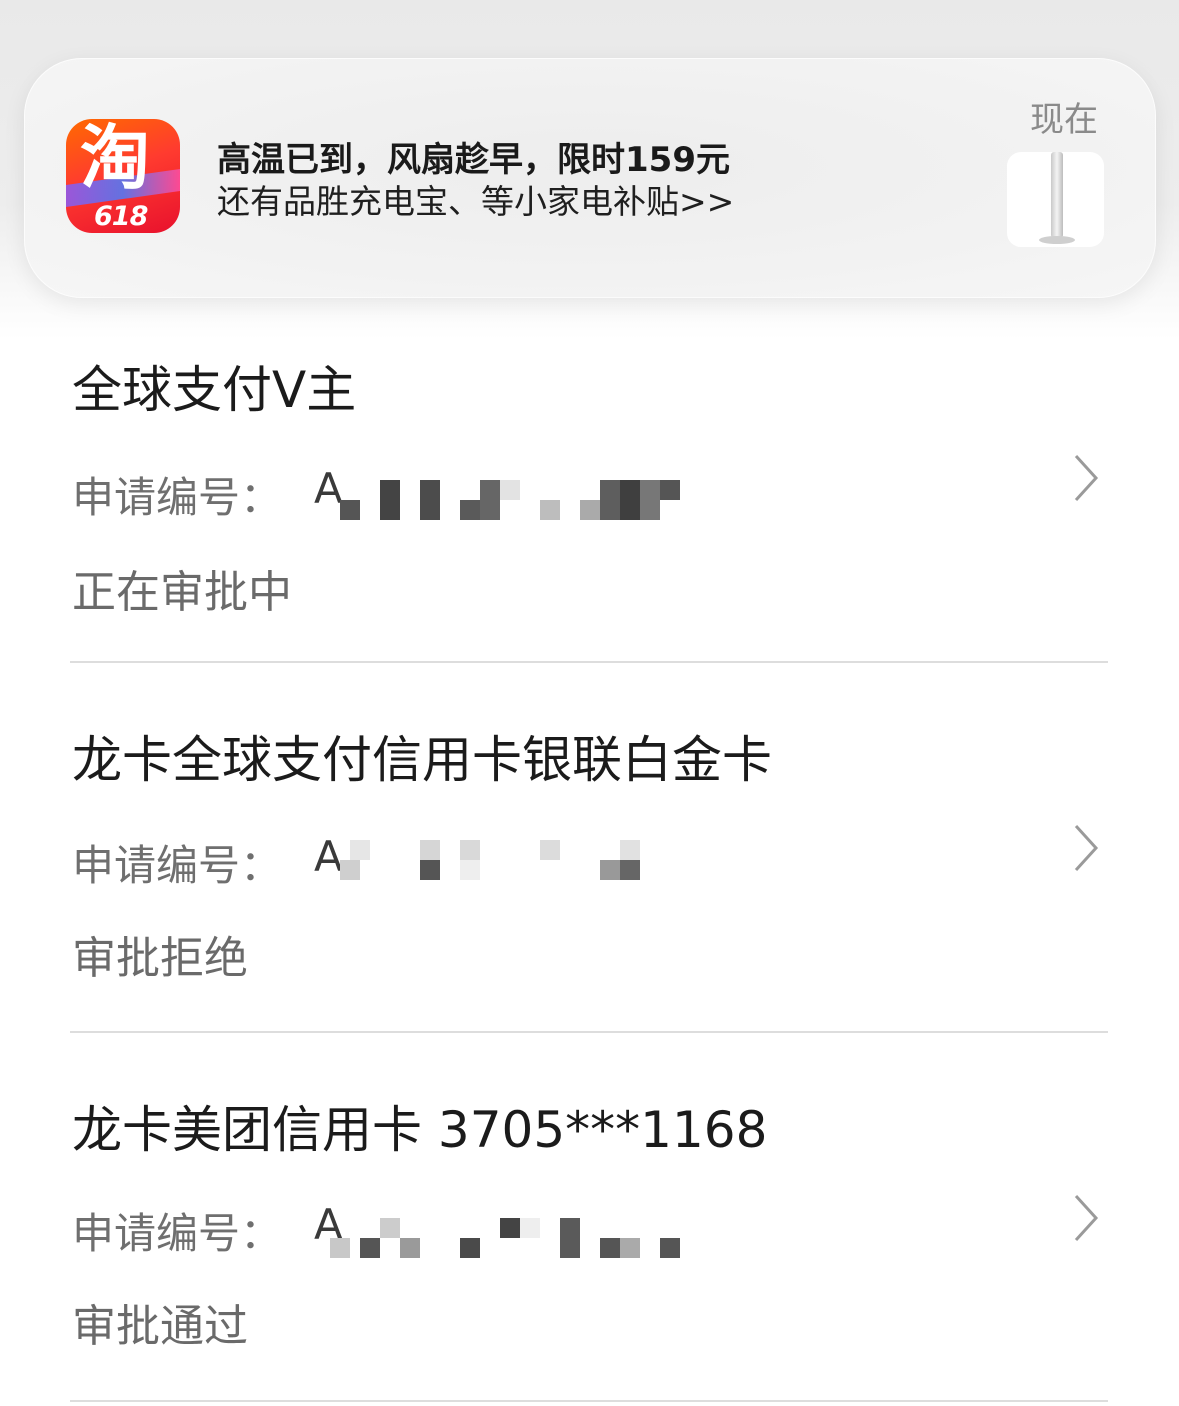 Image resolution: width=1179 pixels, height=1406 pixels. I want to click on card-name: 龙卡全球支付信用卡银联白金卡, so click(422, 760).